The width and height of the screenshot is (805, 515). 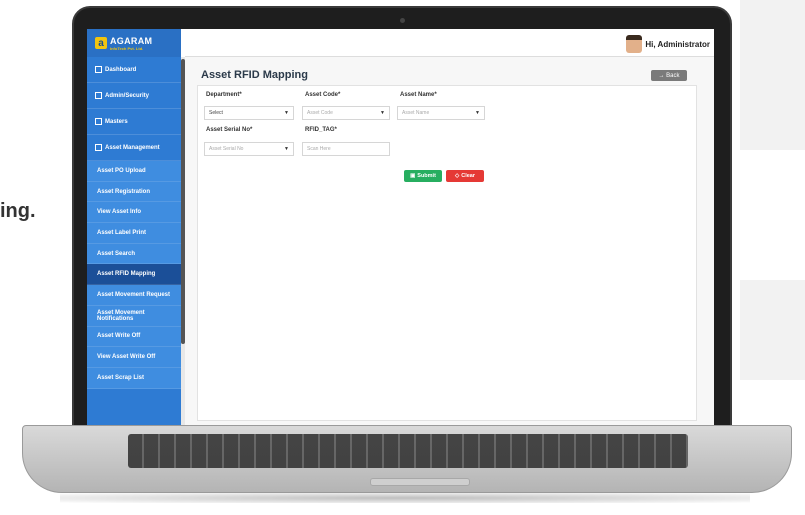 I want to click on sidebar-subitem-asset-label-print: Asset Label Print, so click(x=134, y=233).